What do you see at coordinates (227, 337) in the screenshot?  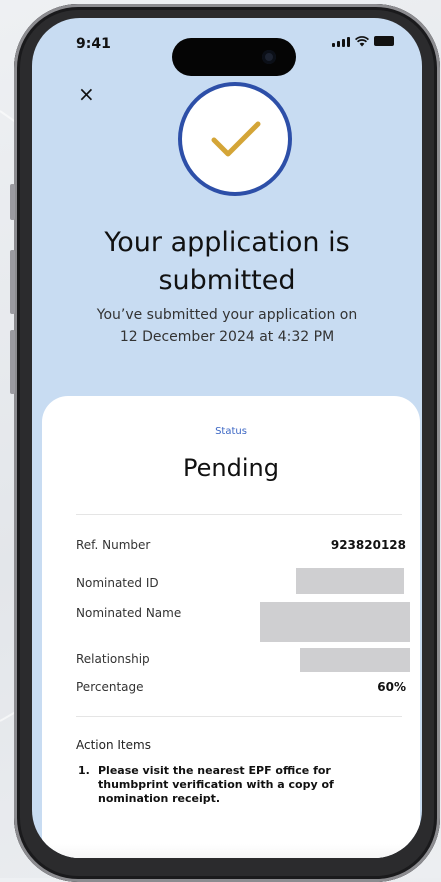 I see `subtitle-line: 12 December 2024 at 4:32 PM` at bounding box center [227, 337].